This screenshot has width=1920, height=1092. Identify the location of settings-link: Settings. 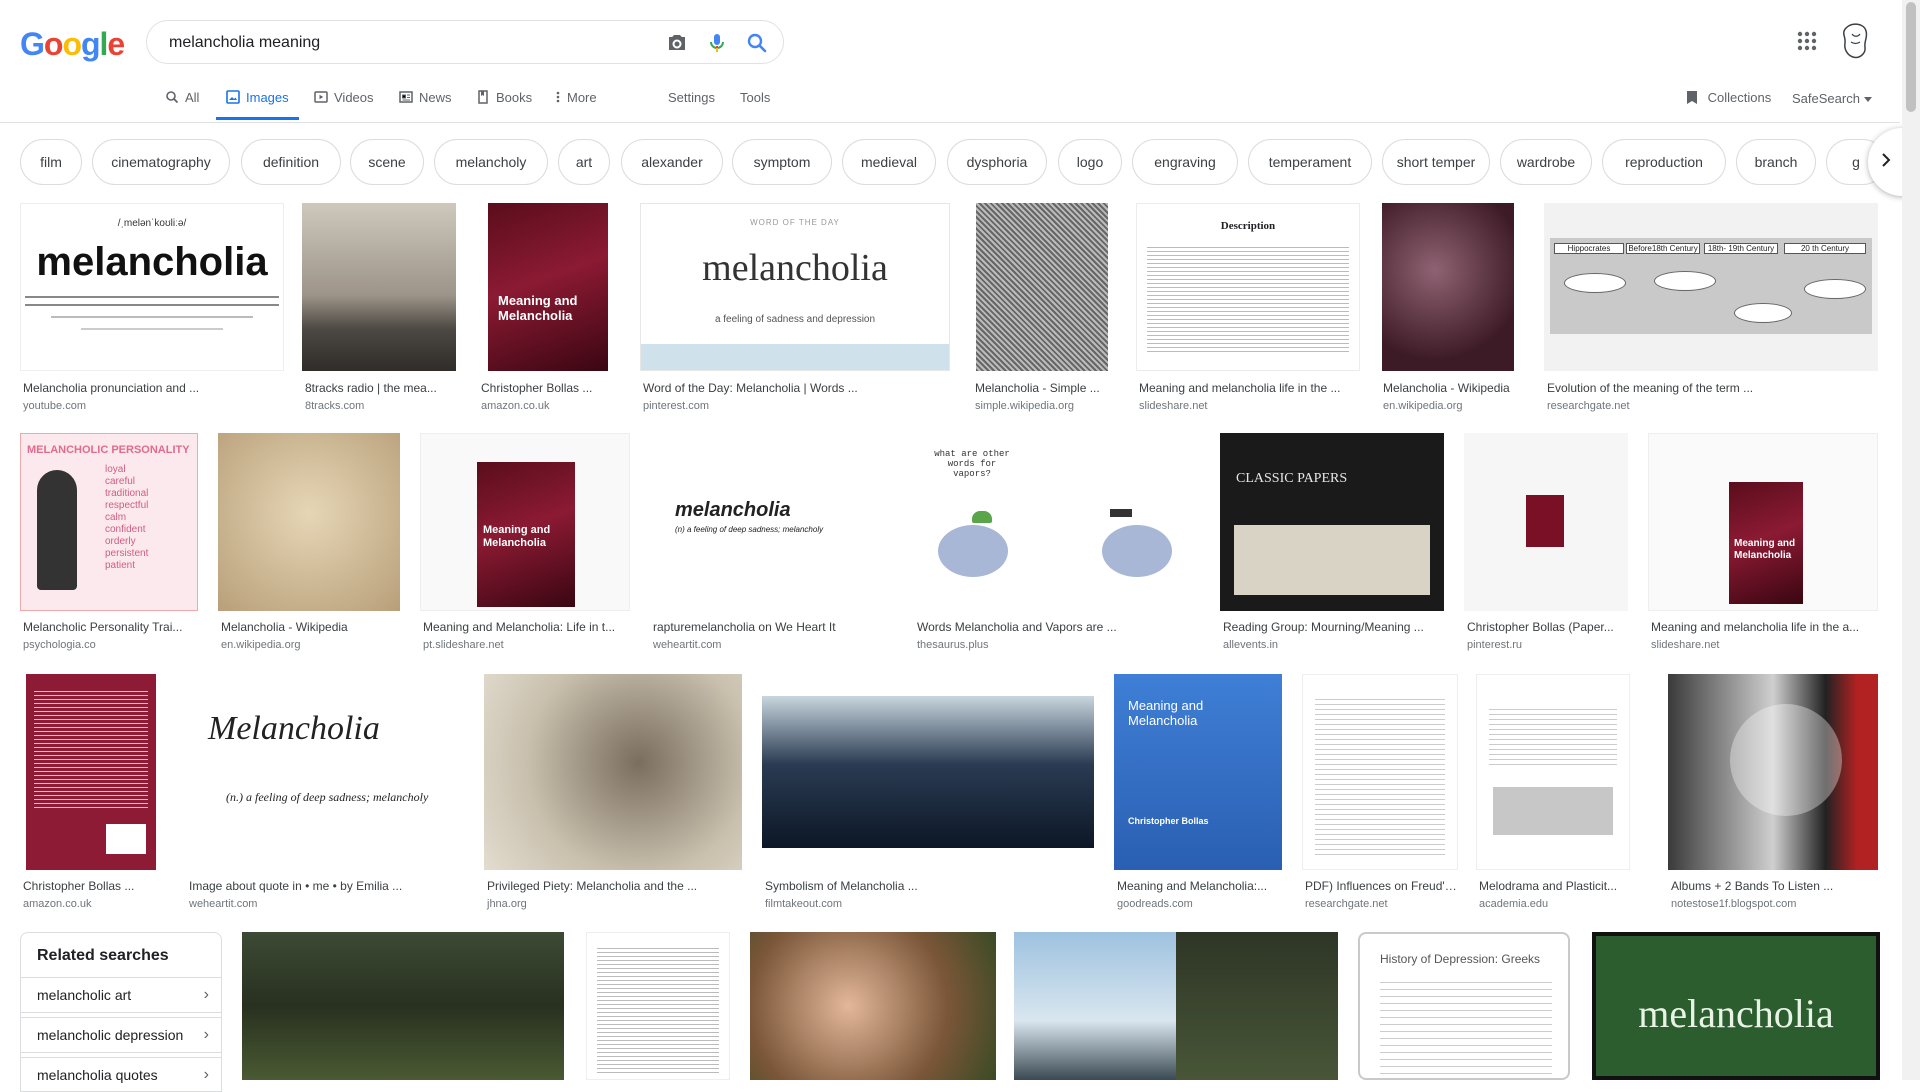
(691, 105).